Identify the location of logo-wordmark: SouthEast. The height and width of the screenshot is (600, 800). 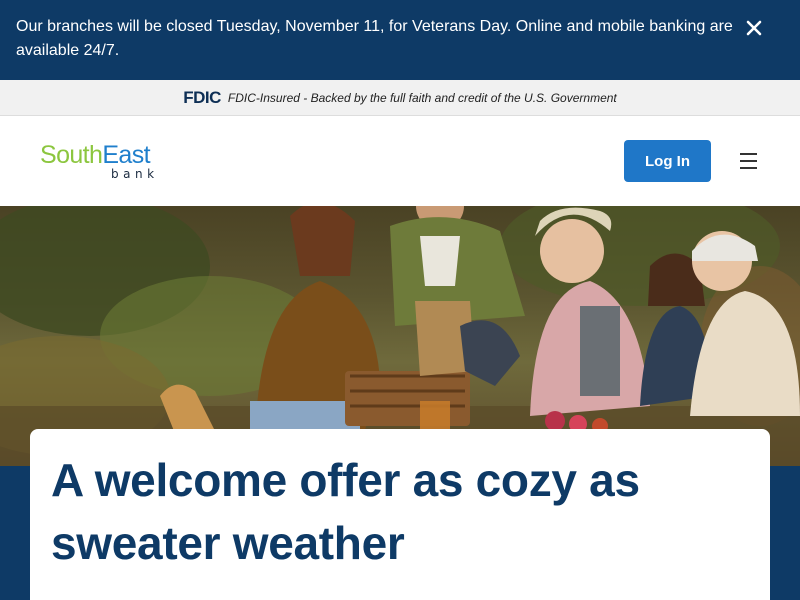
(110, 155).